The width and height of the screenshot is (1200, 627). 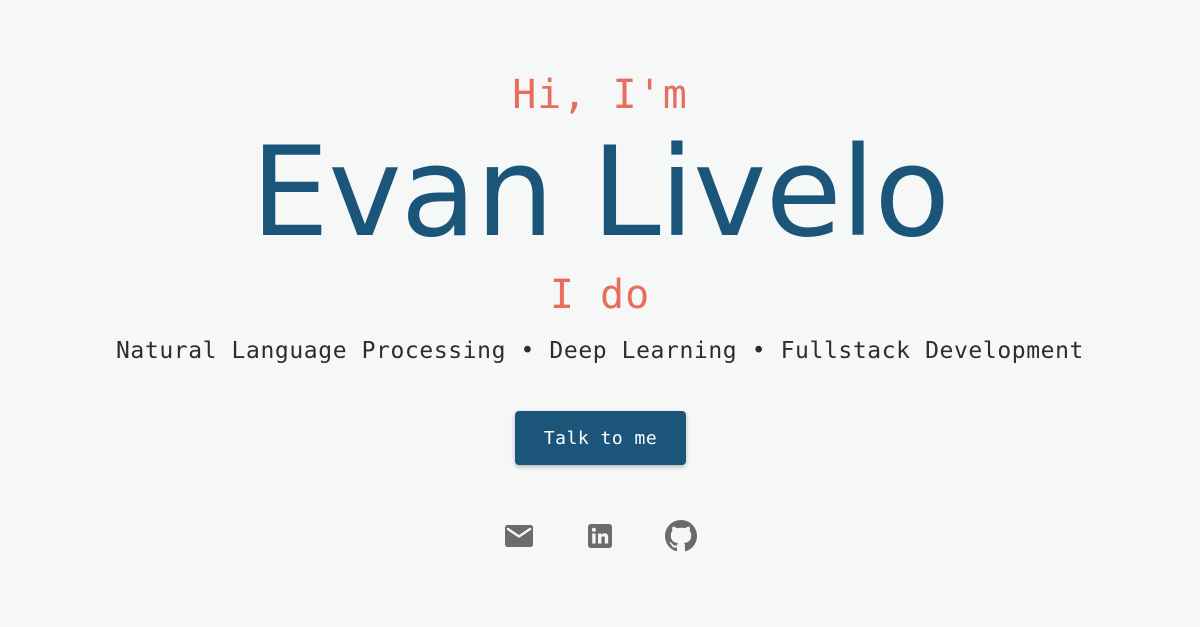 What do you see at coordinates (600, 438) in the screenshot?
I see `talk-to-me-button: Talk to me` at bounding box center [600, 438].